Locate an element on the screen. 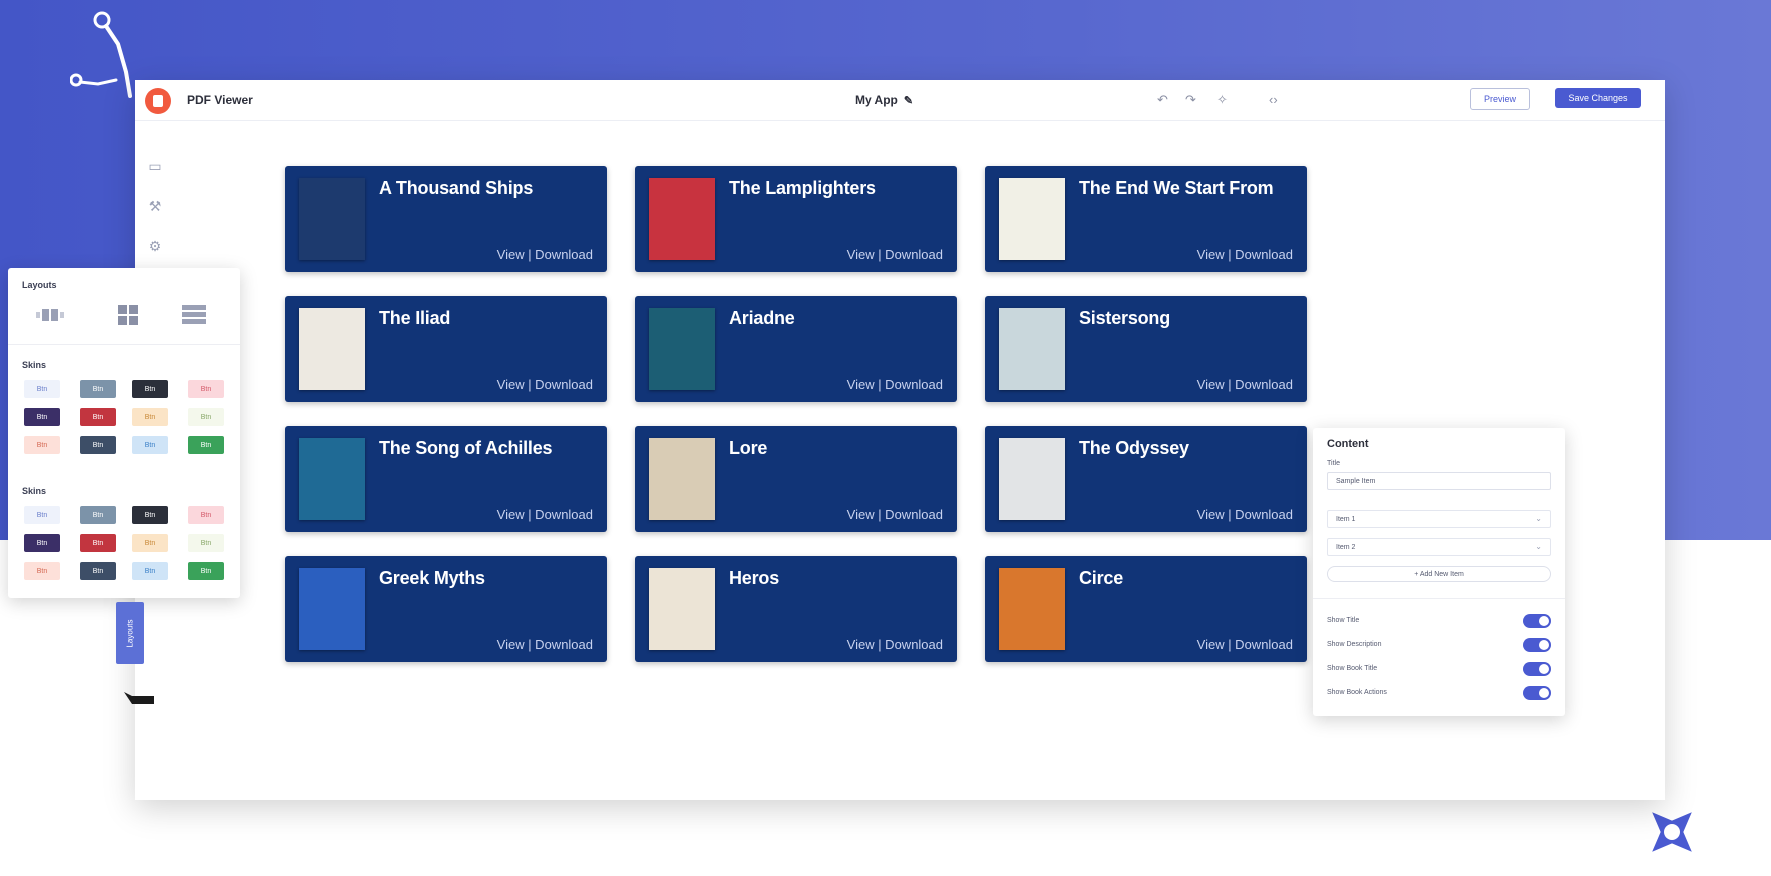 The width and height of the screenshot is (1771, 876). content-item: Item 1 ⌄ is located at coordinates (1439, 519).